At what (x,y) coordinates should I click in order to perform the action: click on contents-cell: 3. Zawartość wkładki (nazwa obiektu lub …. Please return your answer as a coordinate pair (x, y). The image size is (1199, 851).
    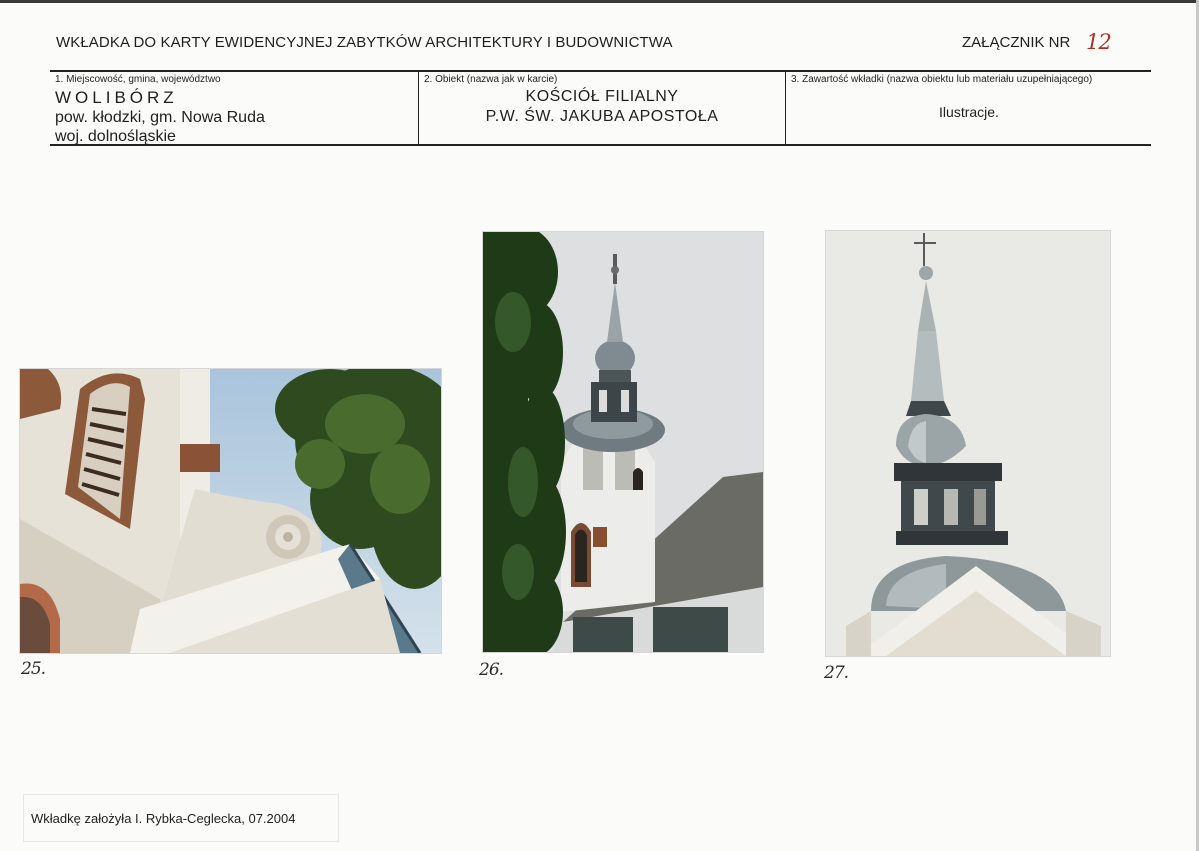
    Looking at the image, I should click on (968, 108).